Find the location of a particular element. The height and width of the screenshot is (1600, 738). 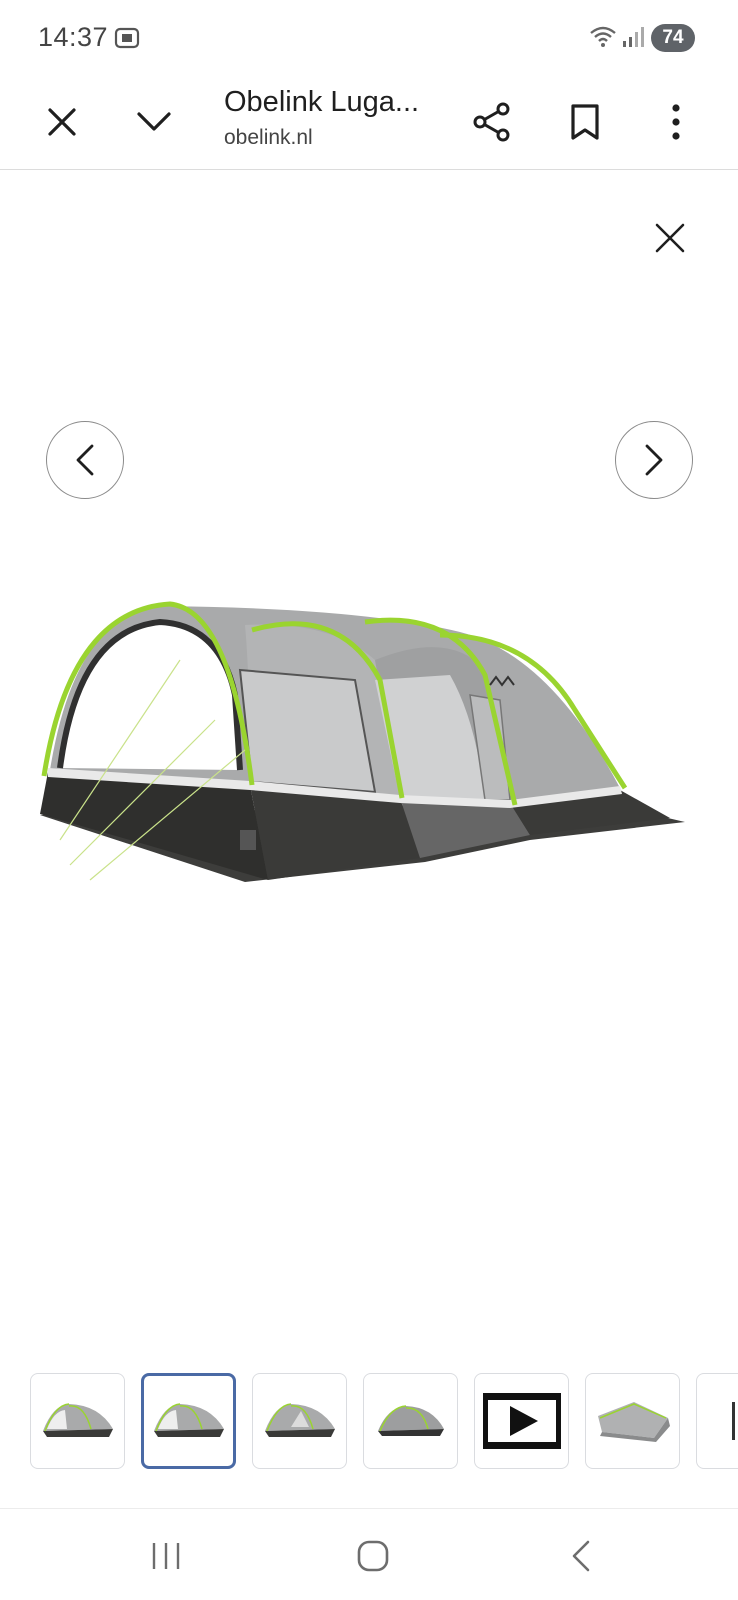

status-time: 14:37 is located at coordinates (73, 37).